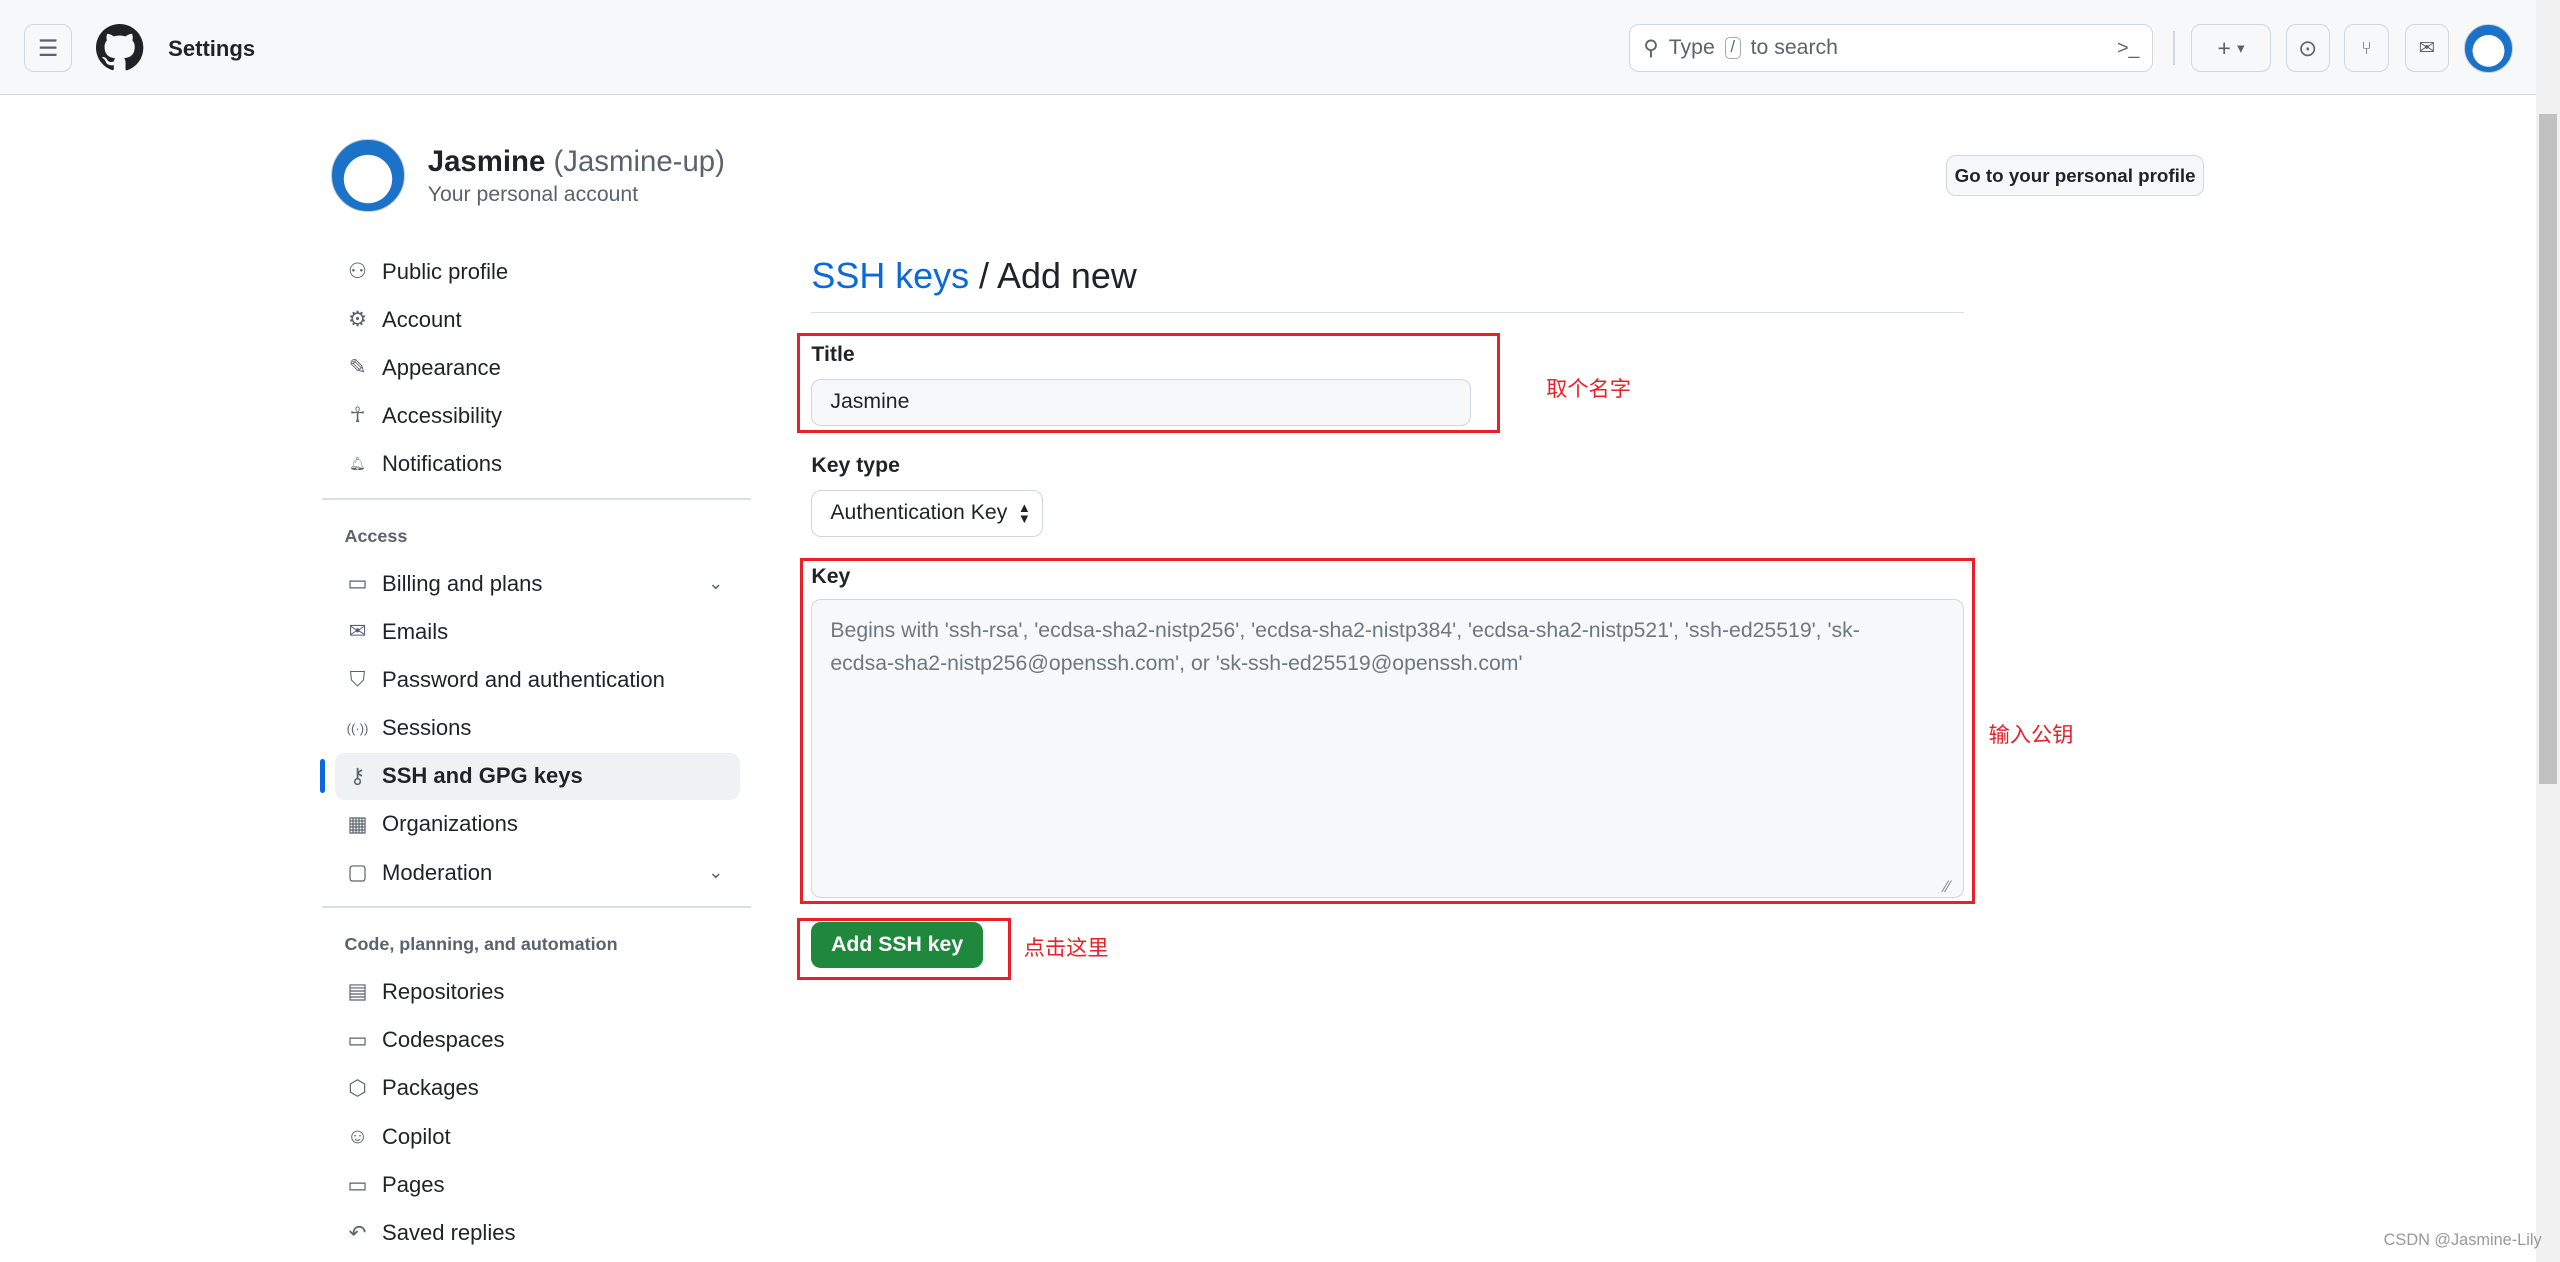 This screenshot has width=2560, height=1262. Describe the element at coordinates (537, 415) in the screenshot. I see `sidebar-item: ☥ Accessibility` at that location.